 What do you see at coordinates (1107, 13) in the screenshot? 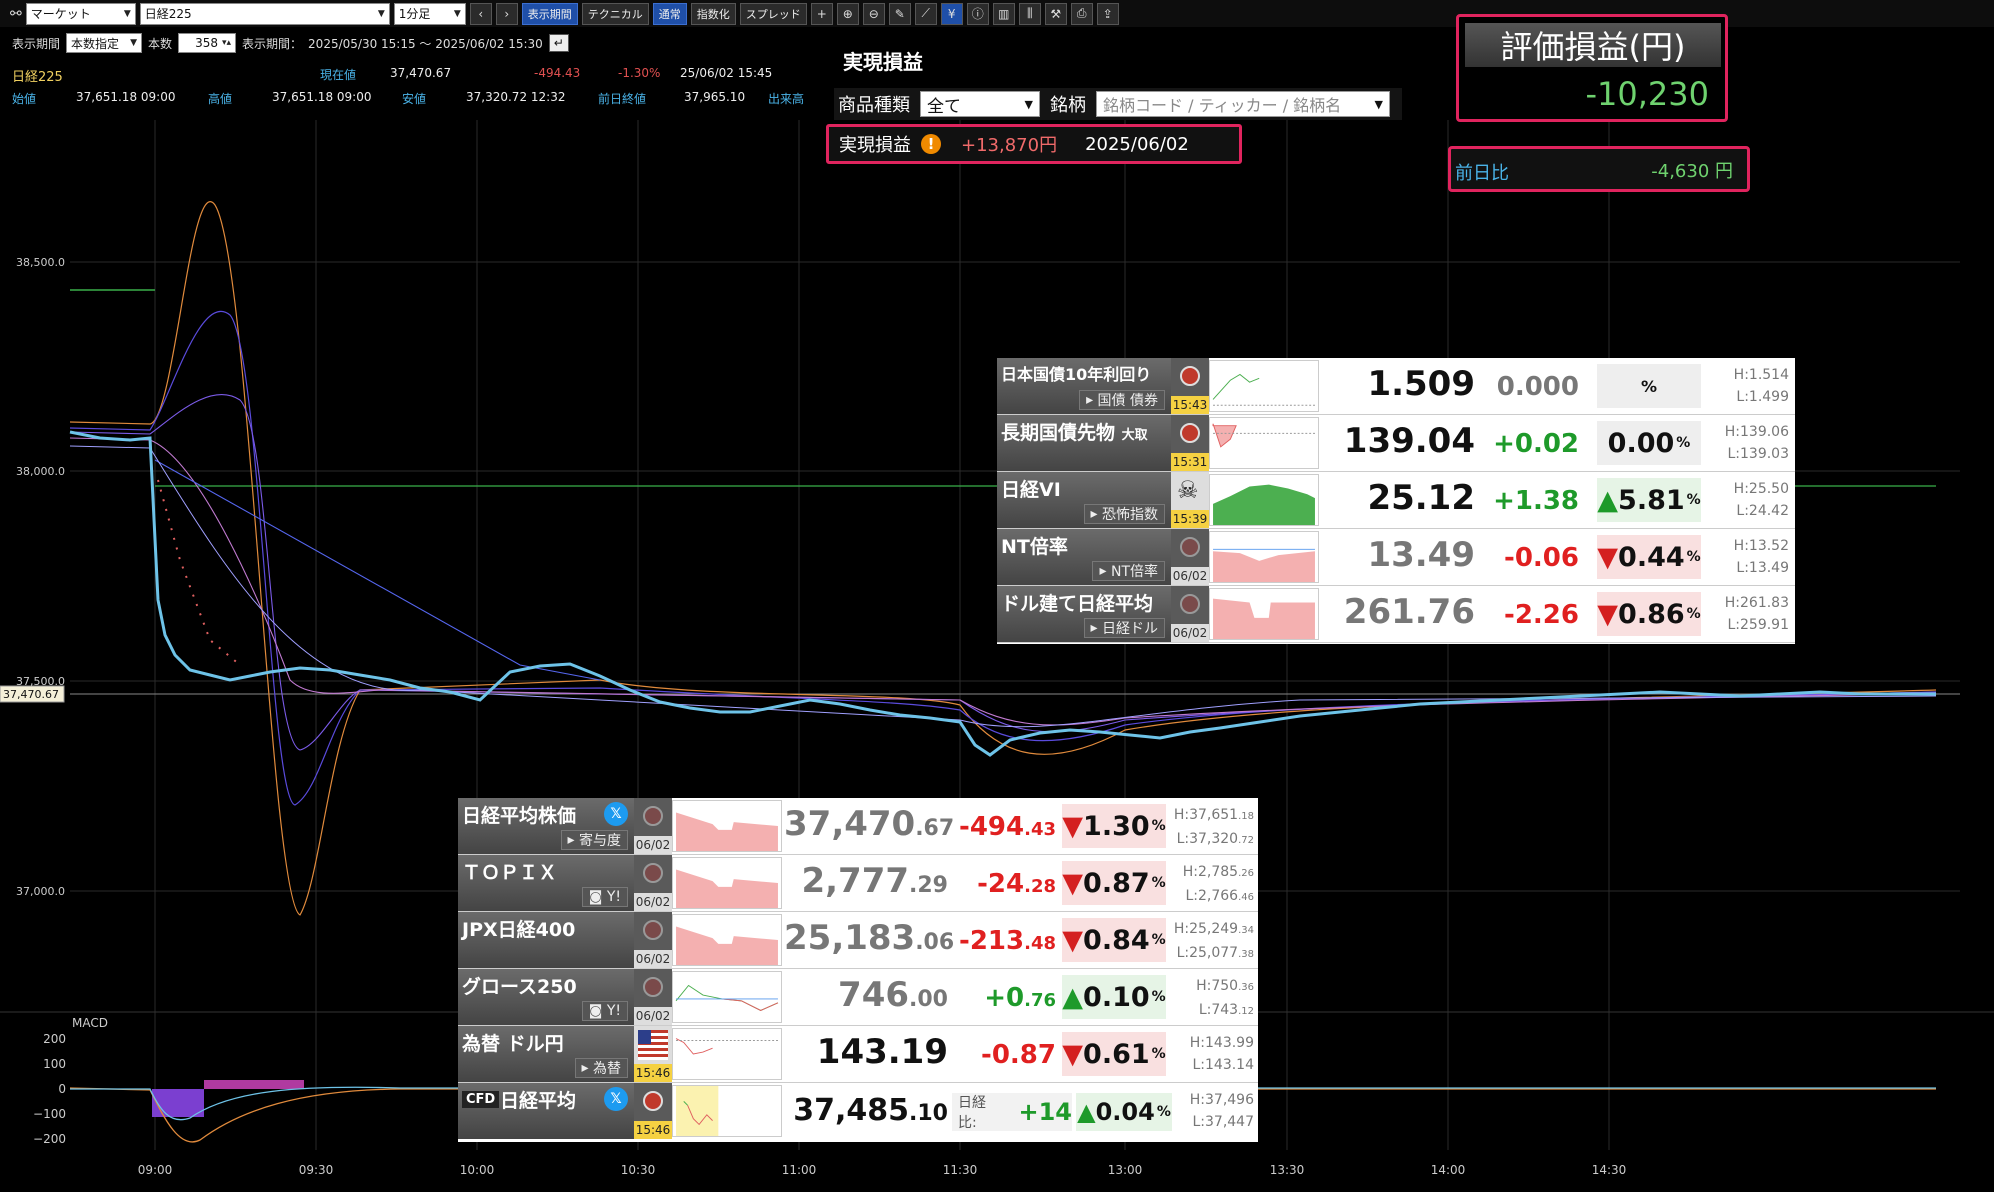
I see `export-icon: ⇪` at bounding box center [1107, 13].